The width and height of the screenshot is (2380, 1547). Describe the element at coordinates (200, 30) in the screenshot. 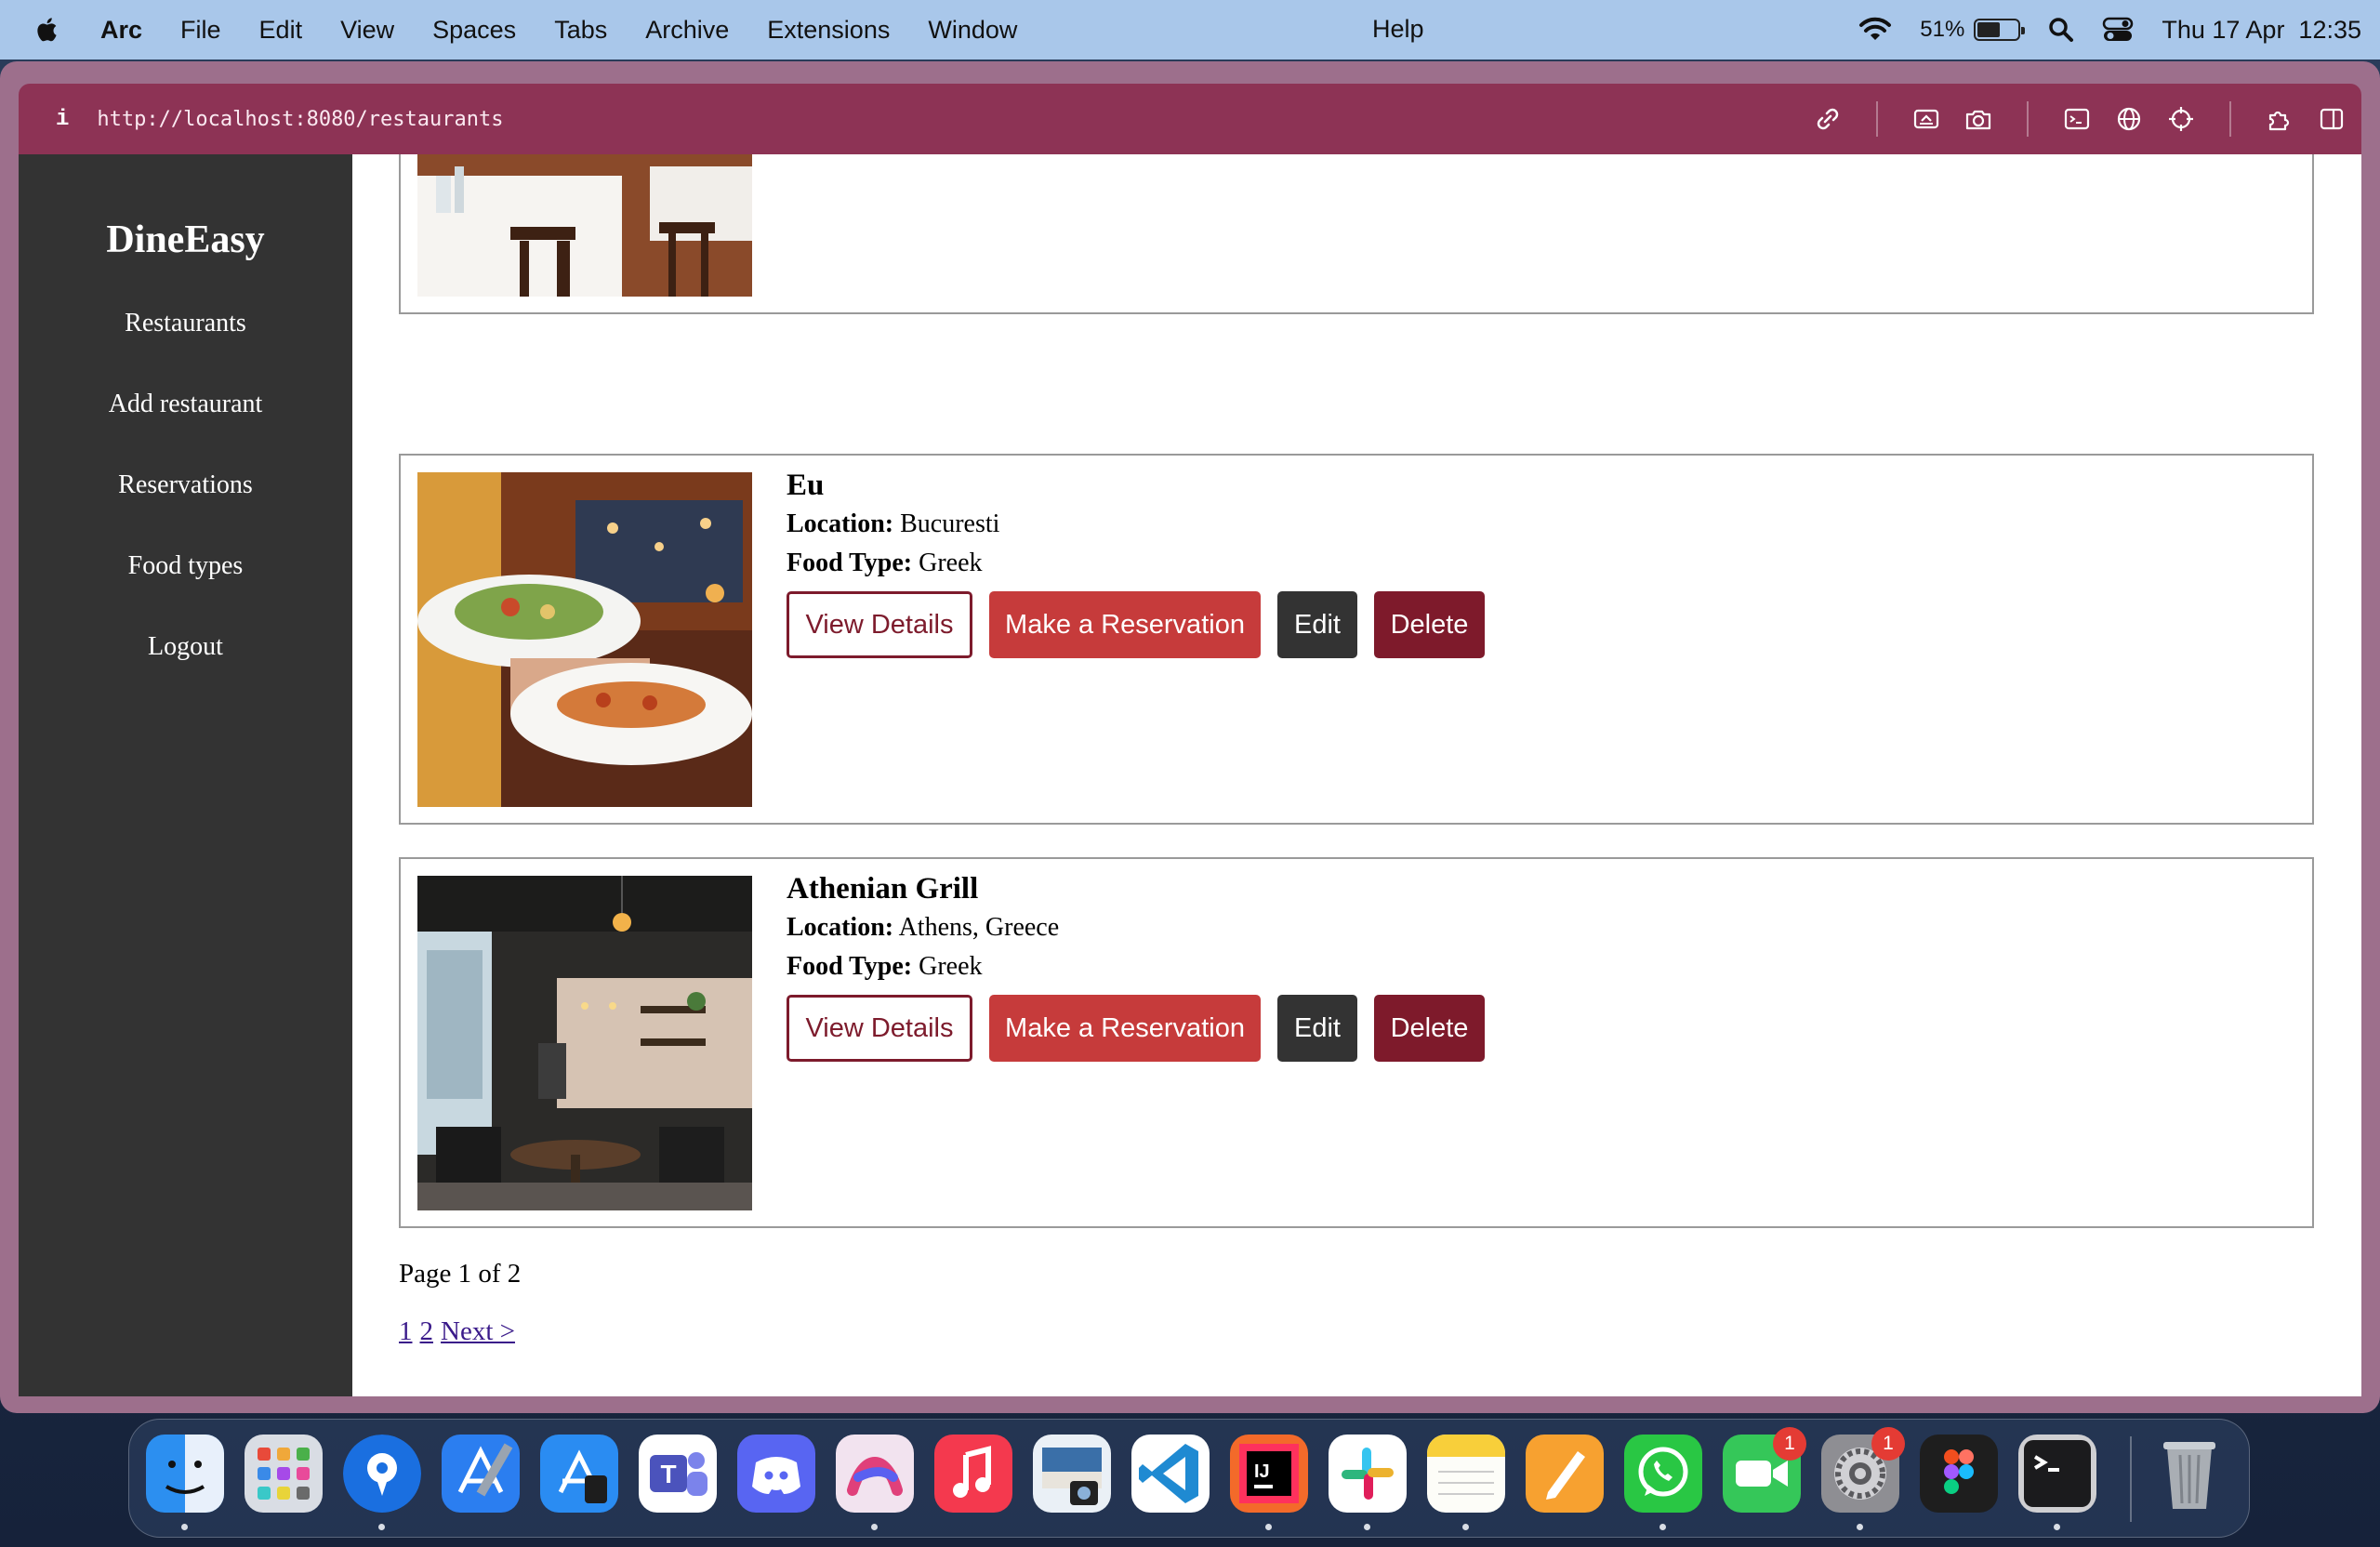

I see `menu-file: File` at that location.